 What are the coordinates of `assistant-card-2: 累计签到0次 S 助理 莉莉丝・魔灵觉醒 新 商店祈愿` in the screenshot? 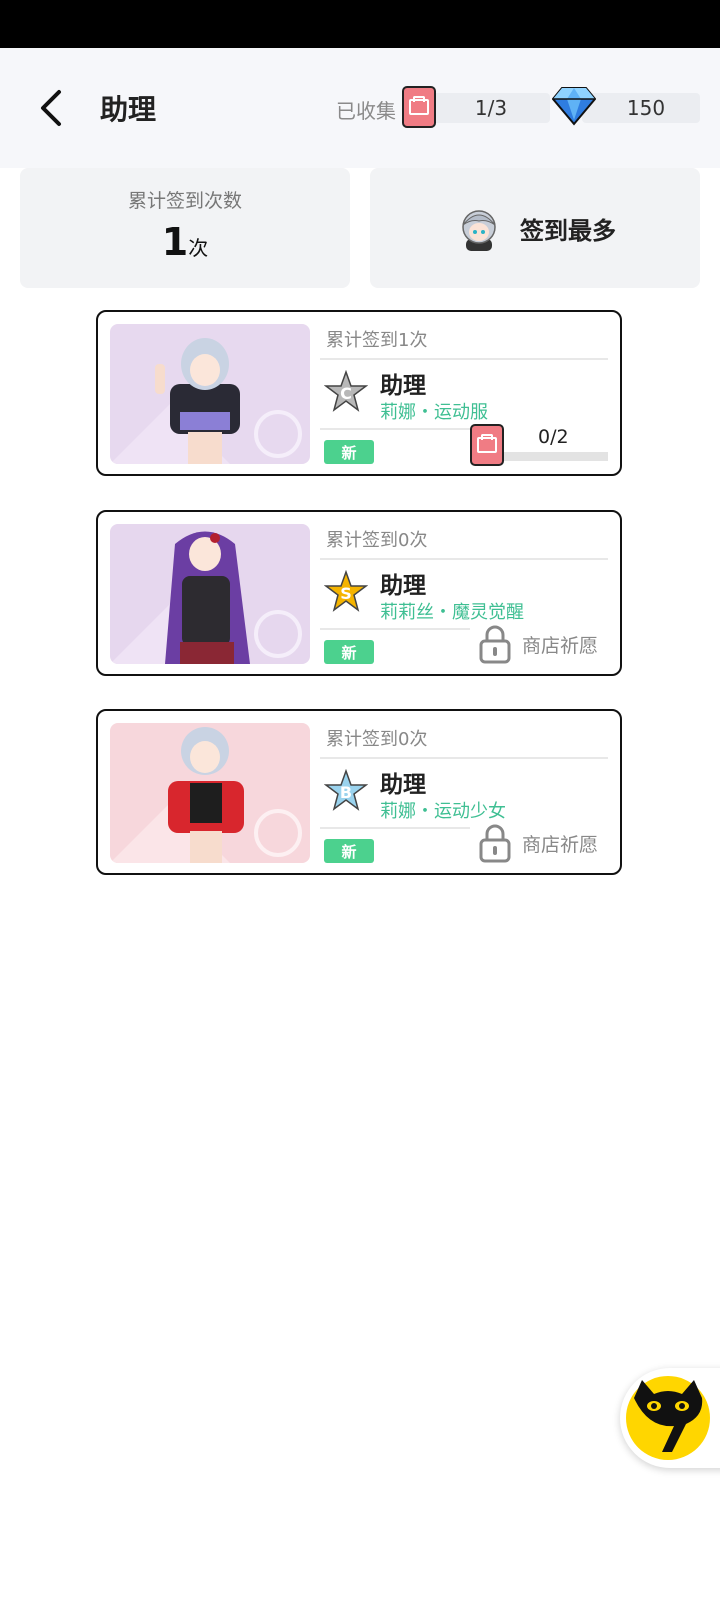 It's located at (359, 593).